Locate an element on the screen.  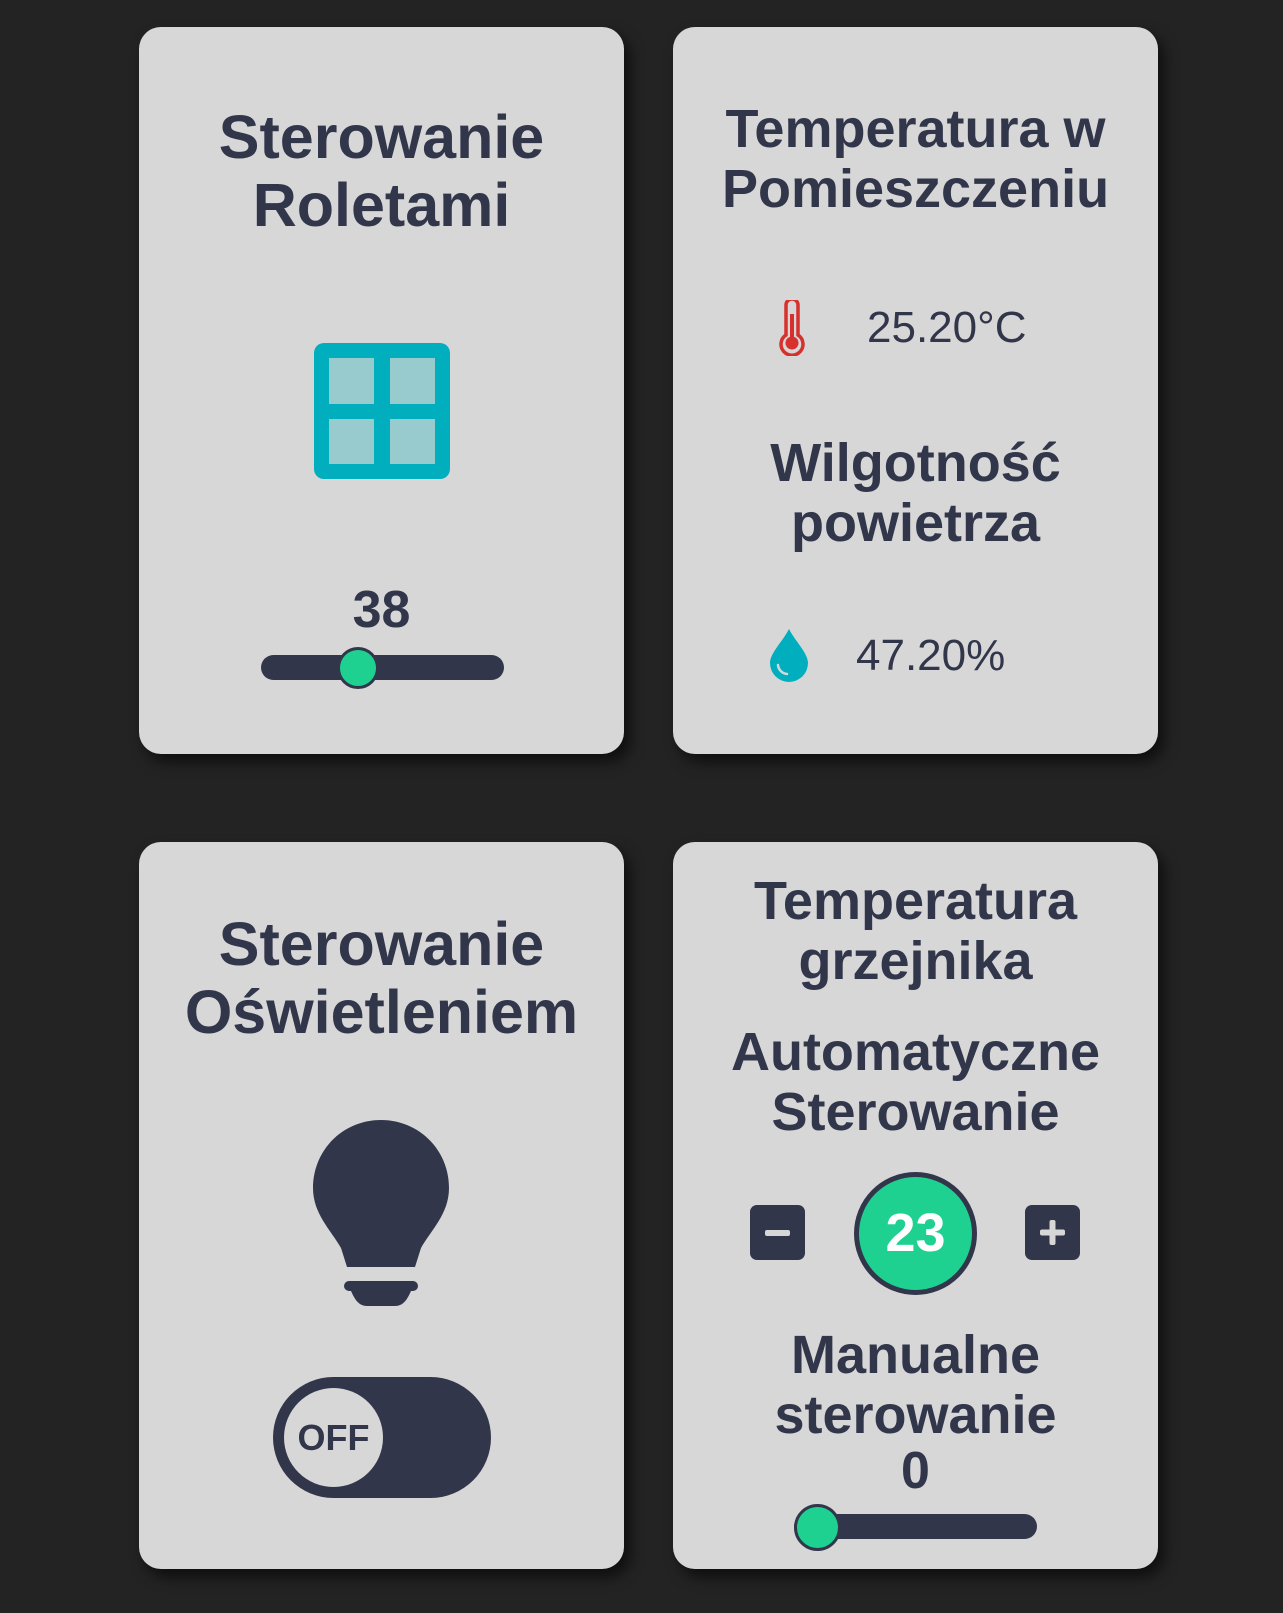
manual-slider is located at coordinates (915, 1526).